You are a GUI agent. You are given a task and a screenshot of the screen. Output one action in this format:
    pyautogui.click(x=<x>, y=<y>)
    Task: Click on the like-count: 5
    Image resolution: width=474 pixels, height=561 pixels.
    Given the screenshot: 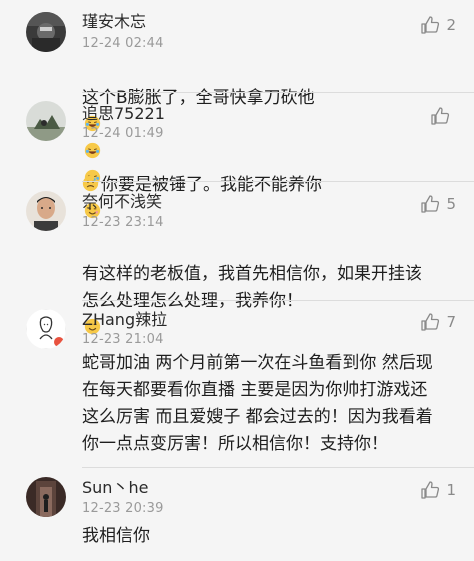 What is the action you would take?
    pyautogui.click(x=451, y=204)
    